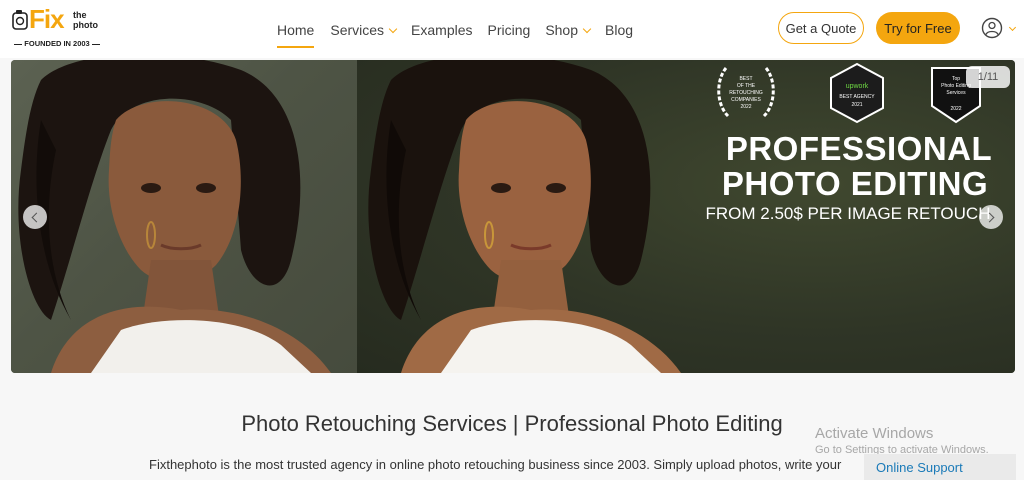 This screenshot has height=480, width=1024. I want to click on camera-logo-icon, so click(20, 20).